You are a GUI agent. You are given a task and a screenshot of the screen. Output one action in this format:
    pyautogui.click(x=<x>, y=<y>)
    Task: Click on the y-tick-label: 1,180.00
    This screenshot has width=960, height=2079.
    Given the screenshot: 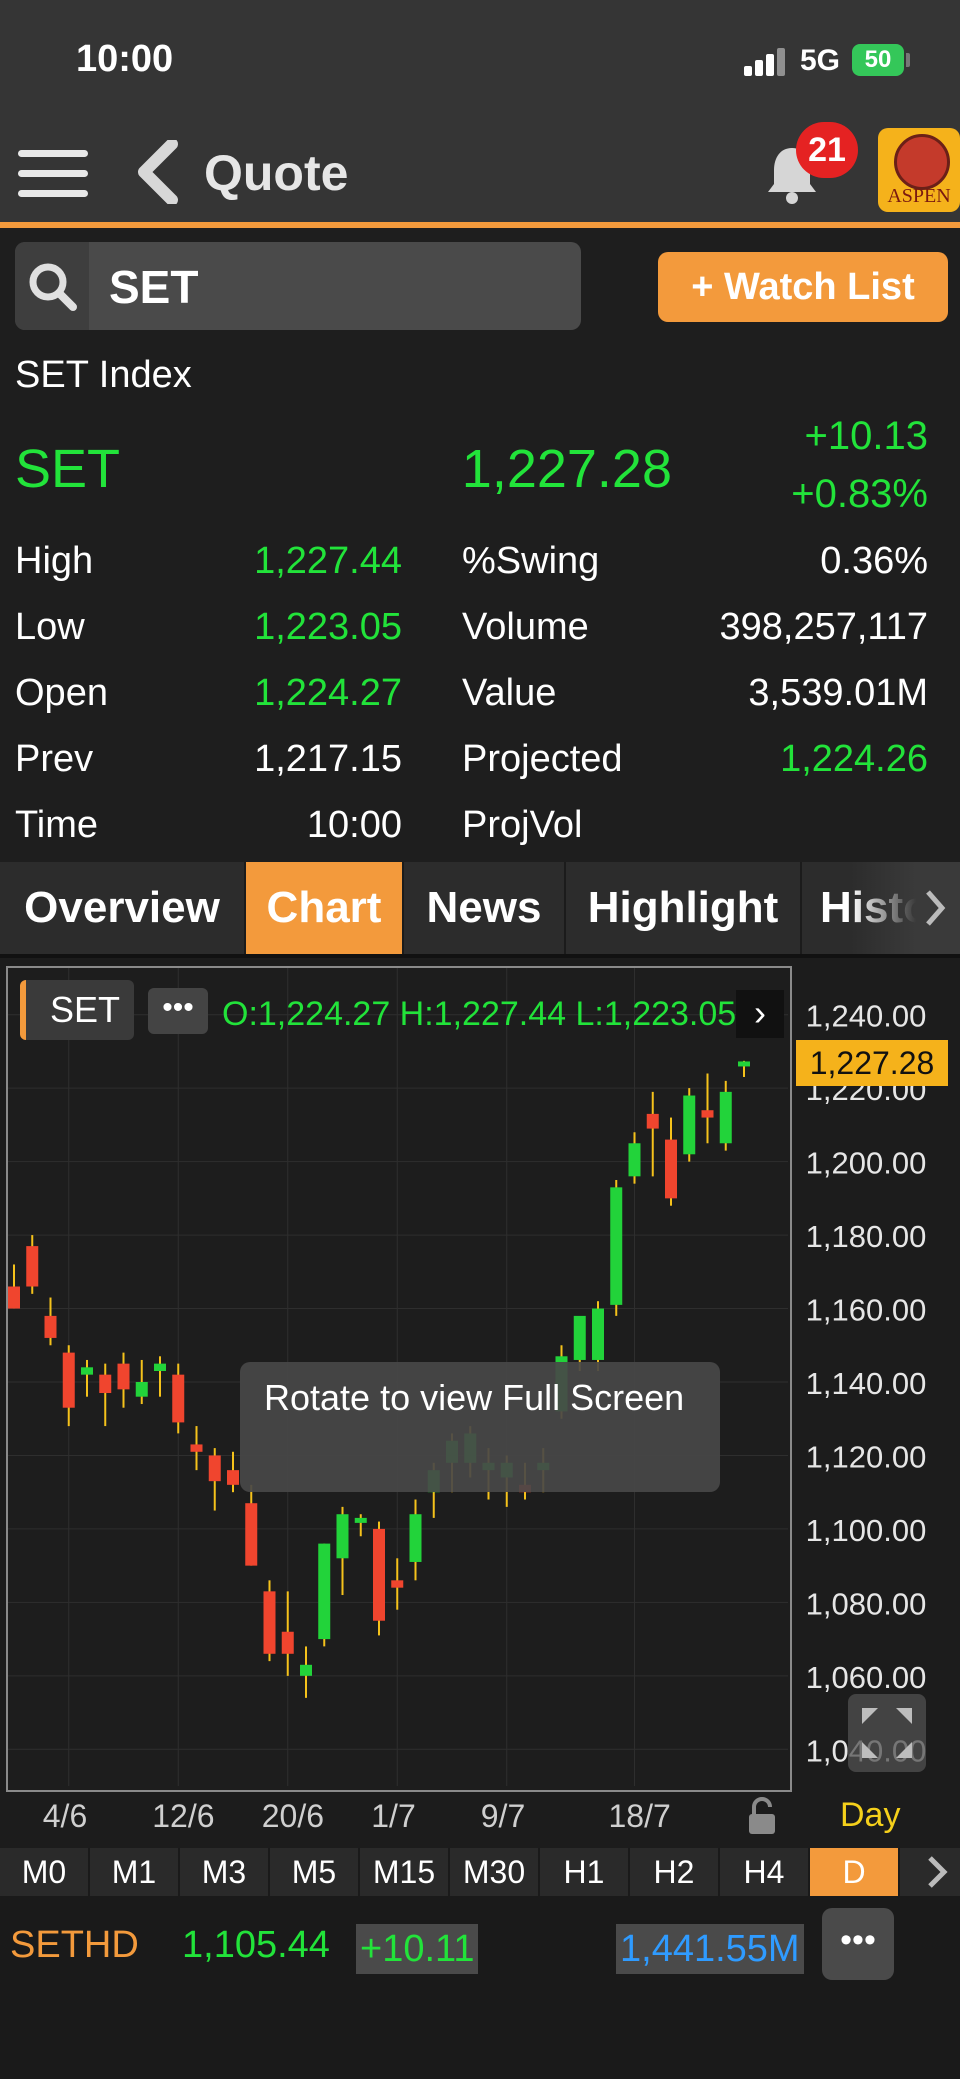 What is the action you would take?
    pyautogui.click(x=866, y=1236)
    